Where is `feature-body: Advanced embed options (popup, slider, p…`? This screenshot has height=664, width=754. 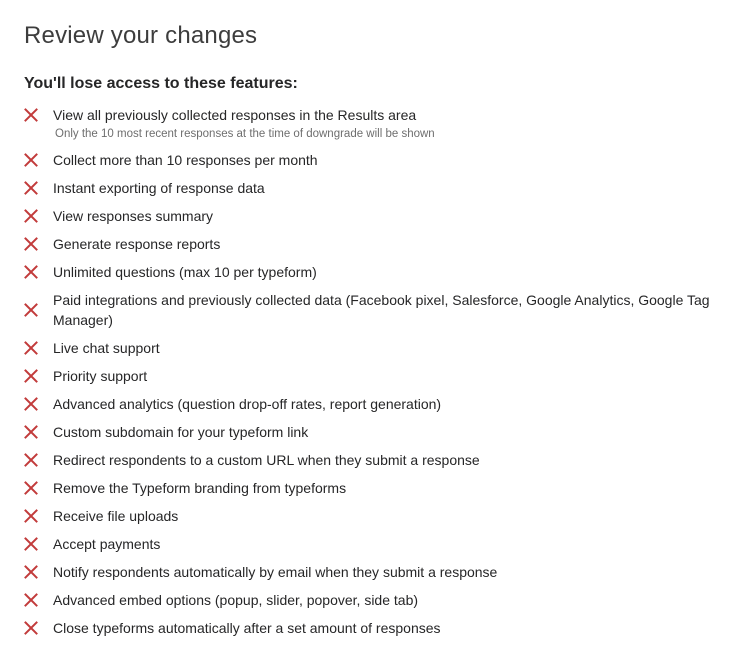
feature-body: Advanced embed options (popup, slider, p… is located at coordinates (393, 600).